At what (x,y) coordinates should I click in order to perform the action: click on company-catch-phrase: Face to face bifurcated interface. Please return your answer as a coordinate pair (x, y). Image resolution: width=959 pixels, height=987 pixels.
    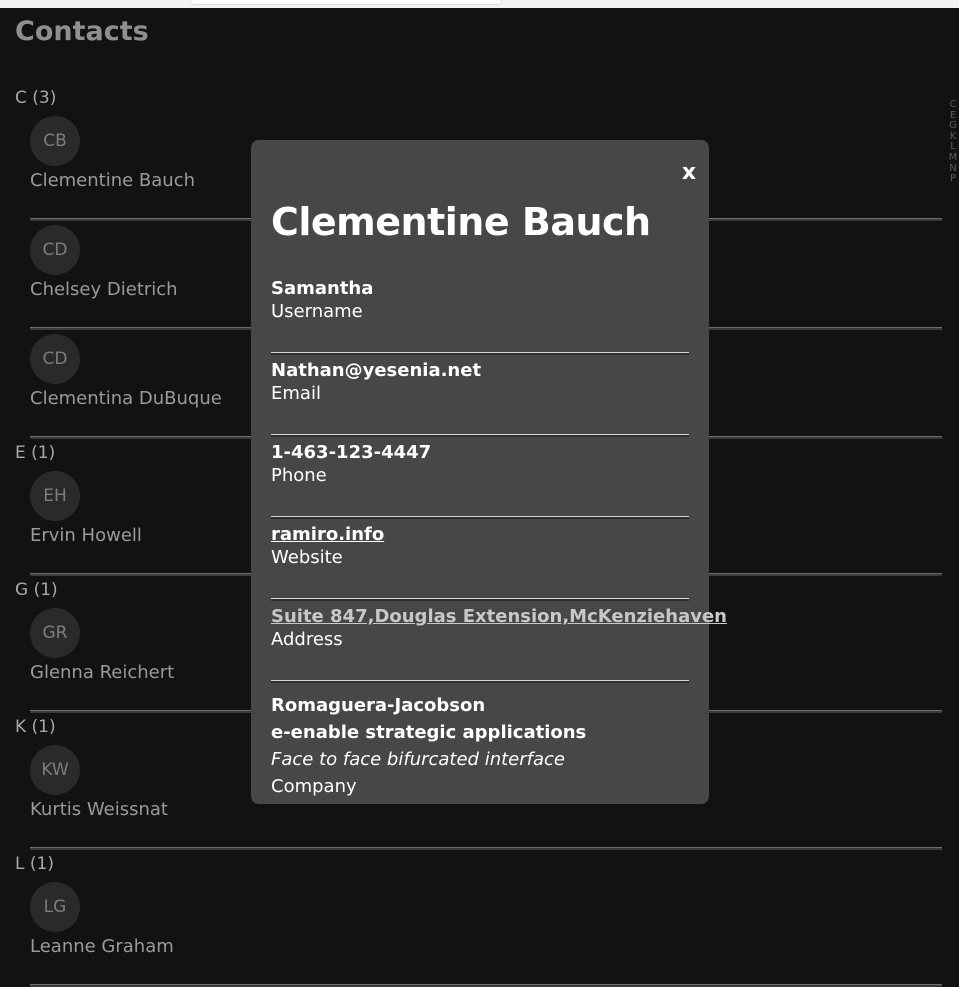
    Looking at the image, I should click on (418, 759).